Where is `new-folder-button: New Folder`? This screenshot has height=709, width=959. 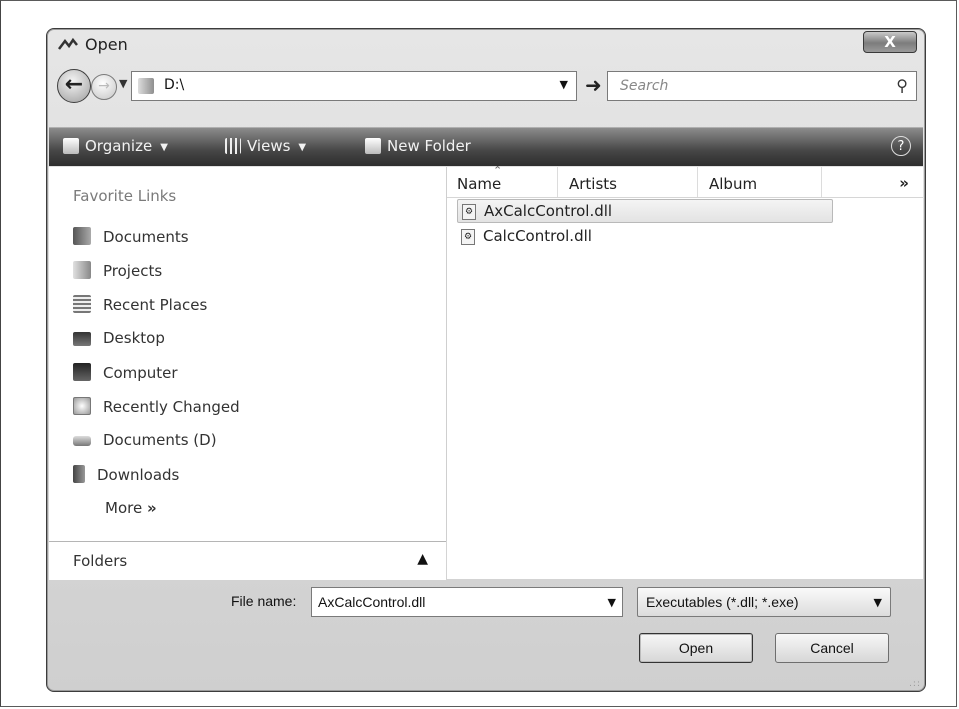 new-folder-button: New Folder is located at coordinates (418, 146).